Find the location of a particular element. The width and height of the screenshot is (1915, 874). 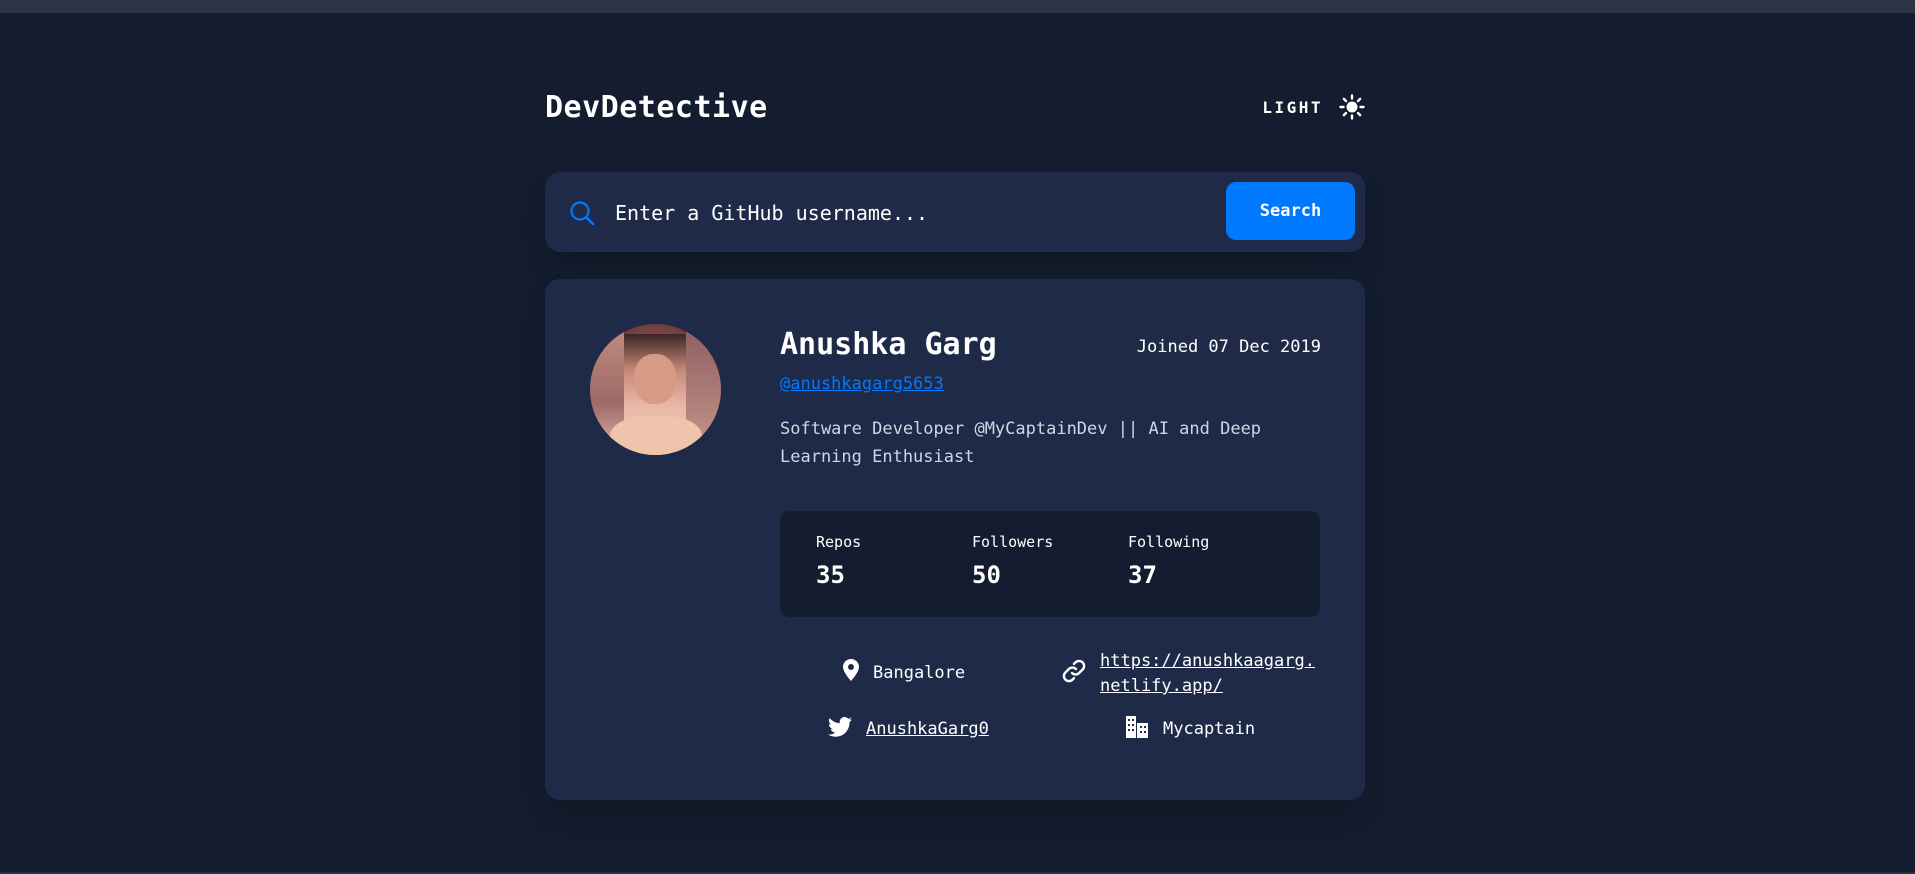

stat-repos: Repos 35 is located at coordinates (838, 561).